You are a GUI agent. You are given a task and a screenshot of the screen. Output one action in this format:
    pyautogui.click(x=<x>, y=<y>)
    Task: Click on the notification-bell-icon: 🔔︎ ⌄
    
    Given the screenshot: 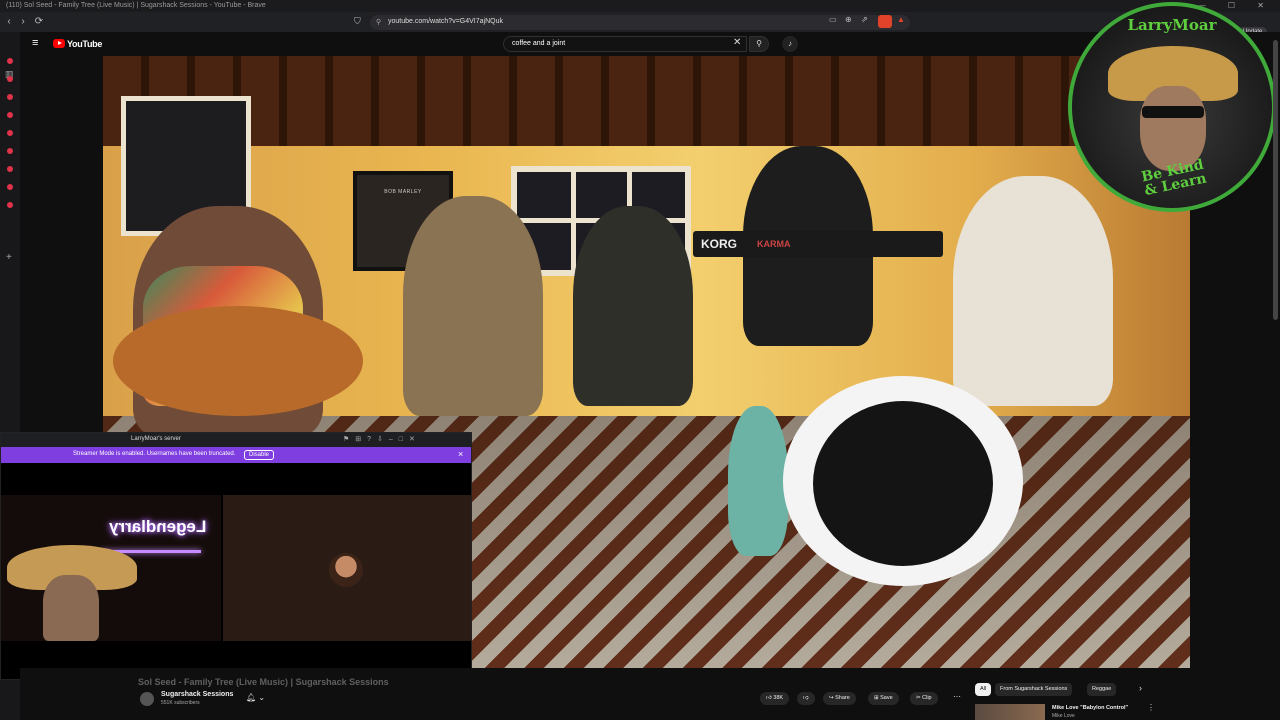 What is the action you would take?
    pyautogui.click(x=255, y=697)
    